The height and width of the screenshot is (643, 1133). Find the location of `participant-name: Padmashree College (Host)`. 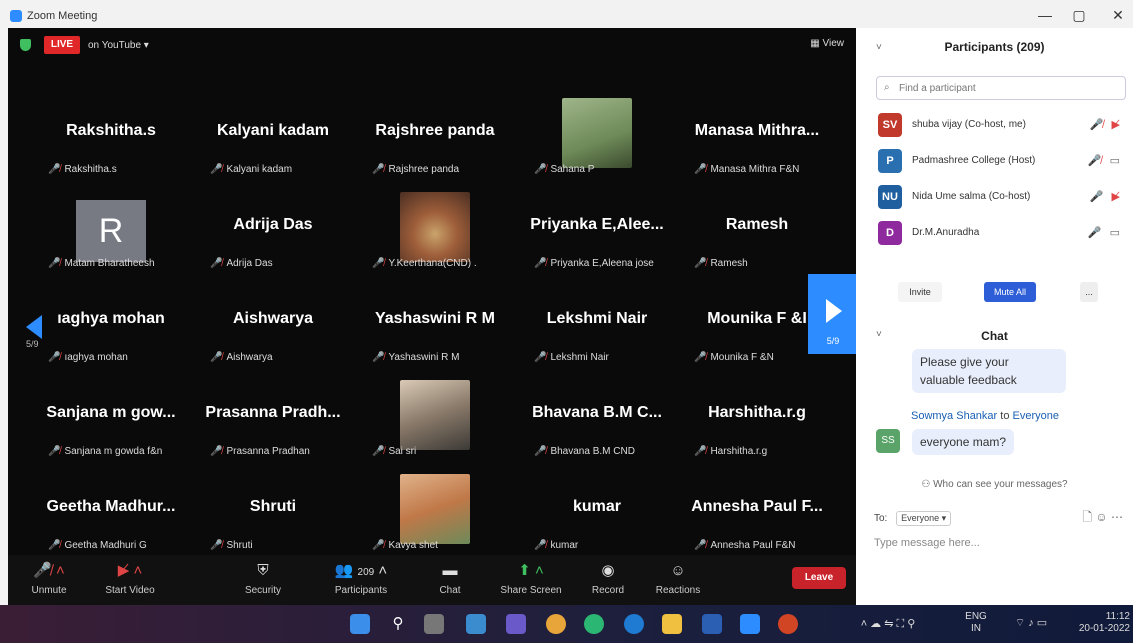

participant-name: Padmashree College (Host) is located at coordinates (974, 160).